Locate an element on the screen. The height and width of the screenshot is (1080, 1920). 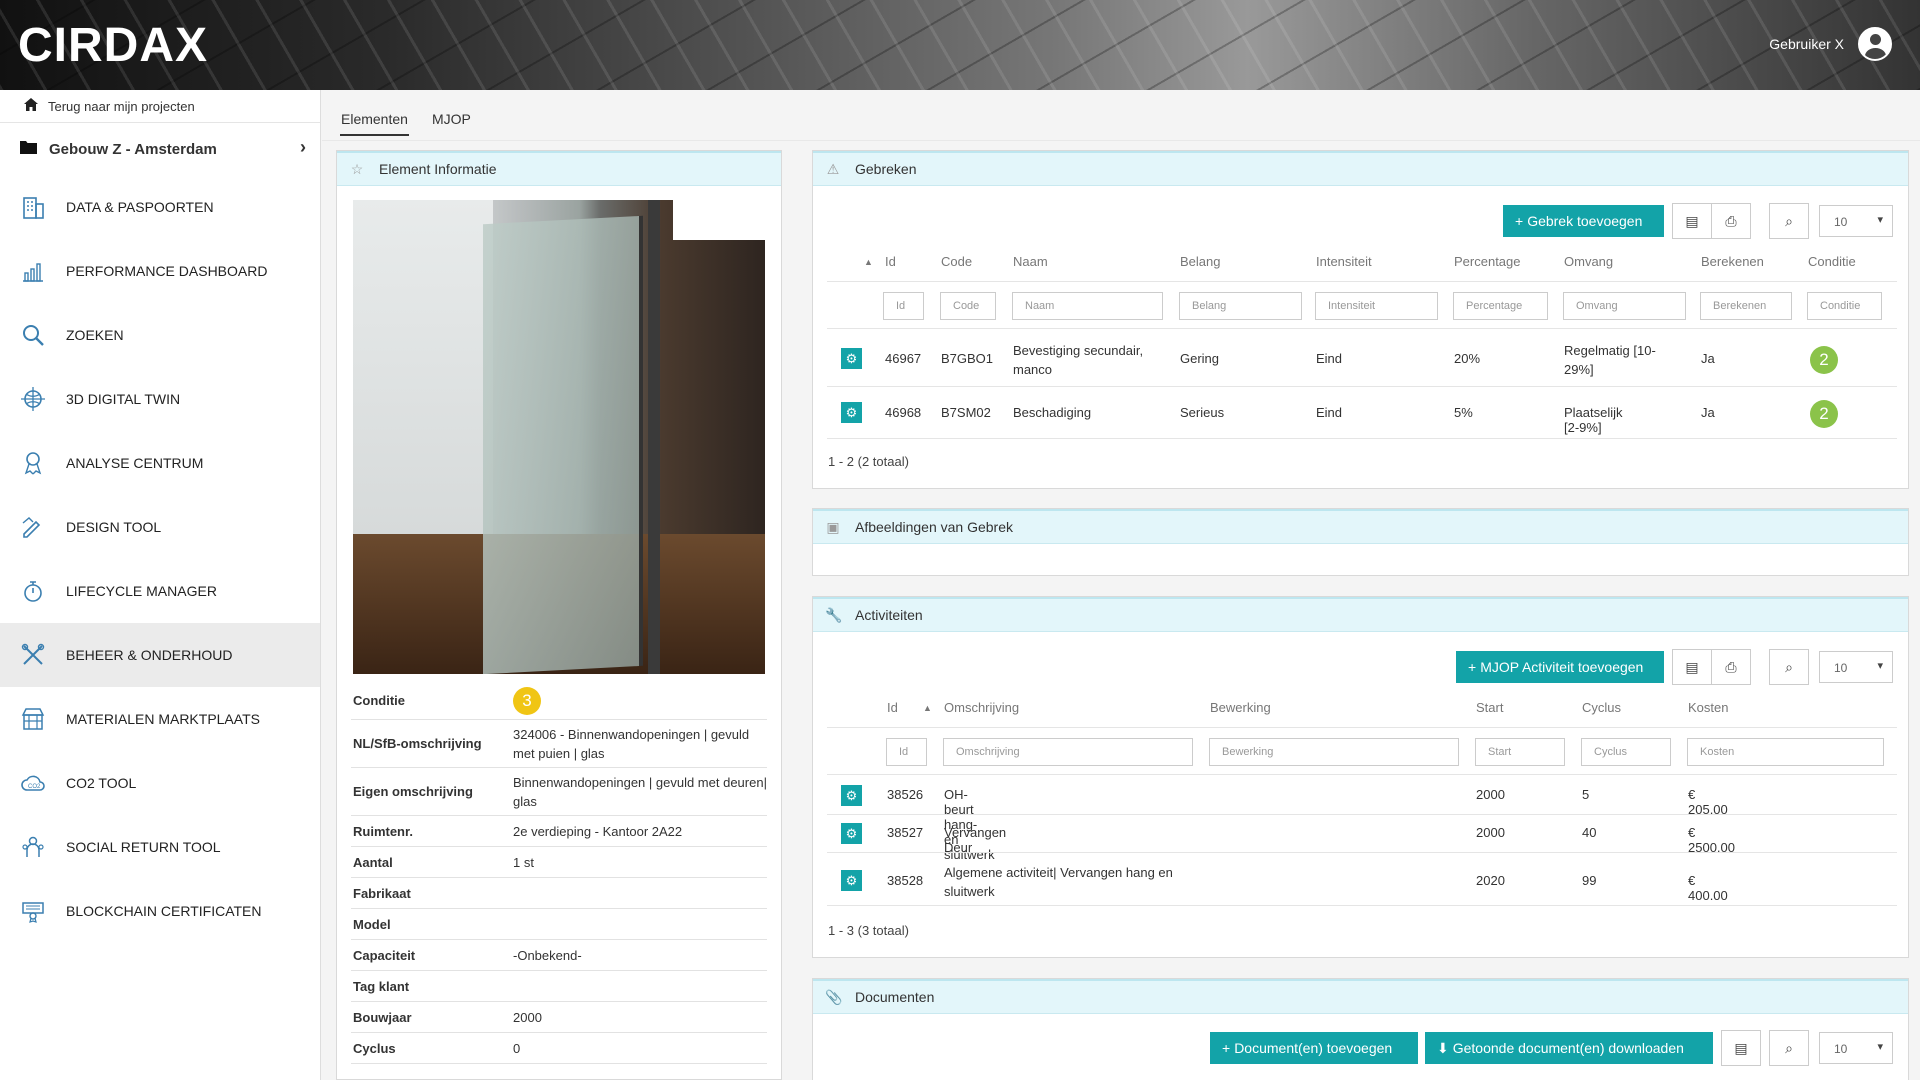
add-activiteit-button: + MJOP Activiteit toevoegen is located at coordinates (1560, 667).